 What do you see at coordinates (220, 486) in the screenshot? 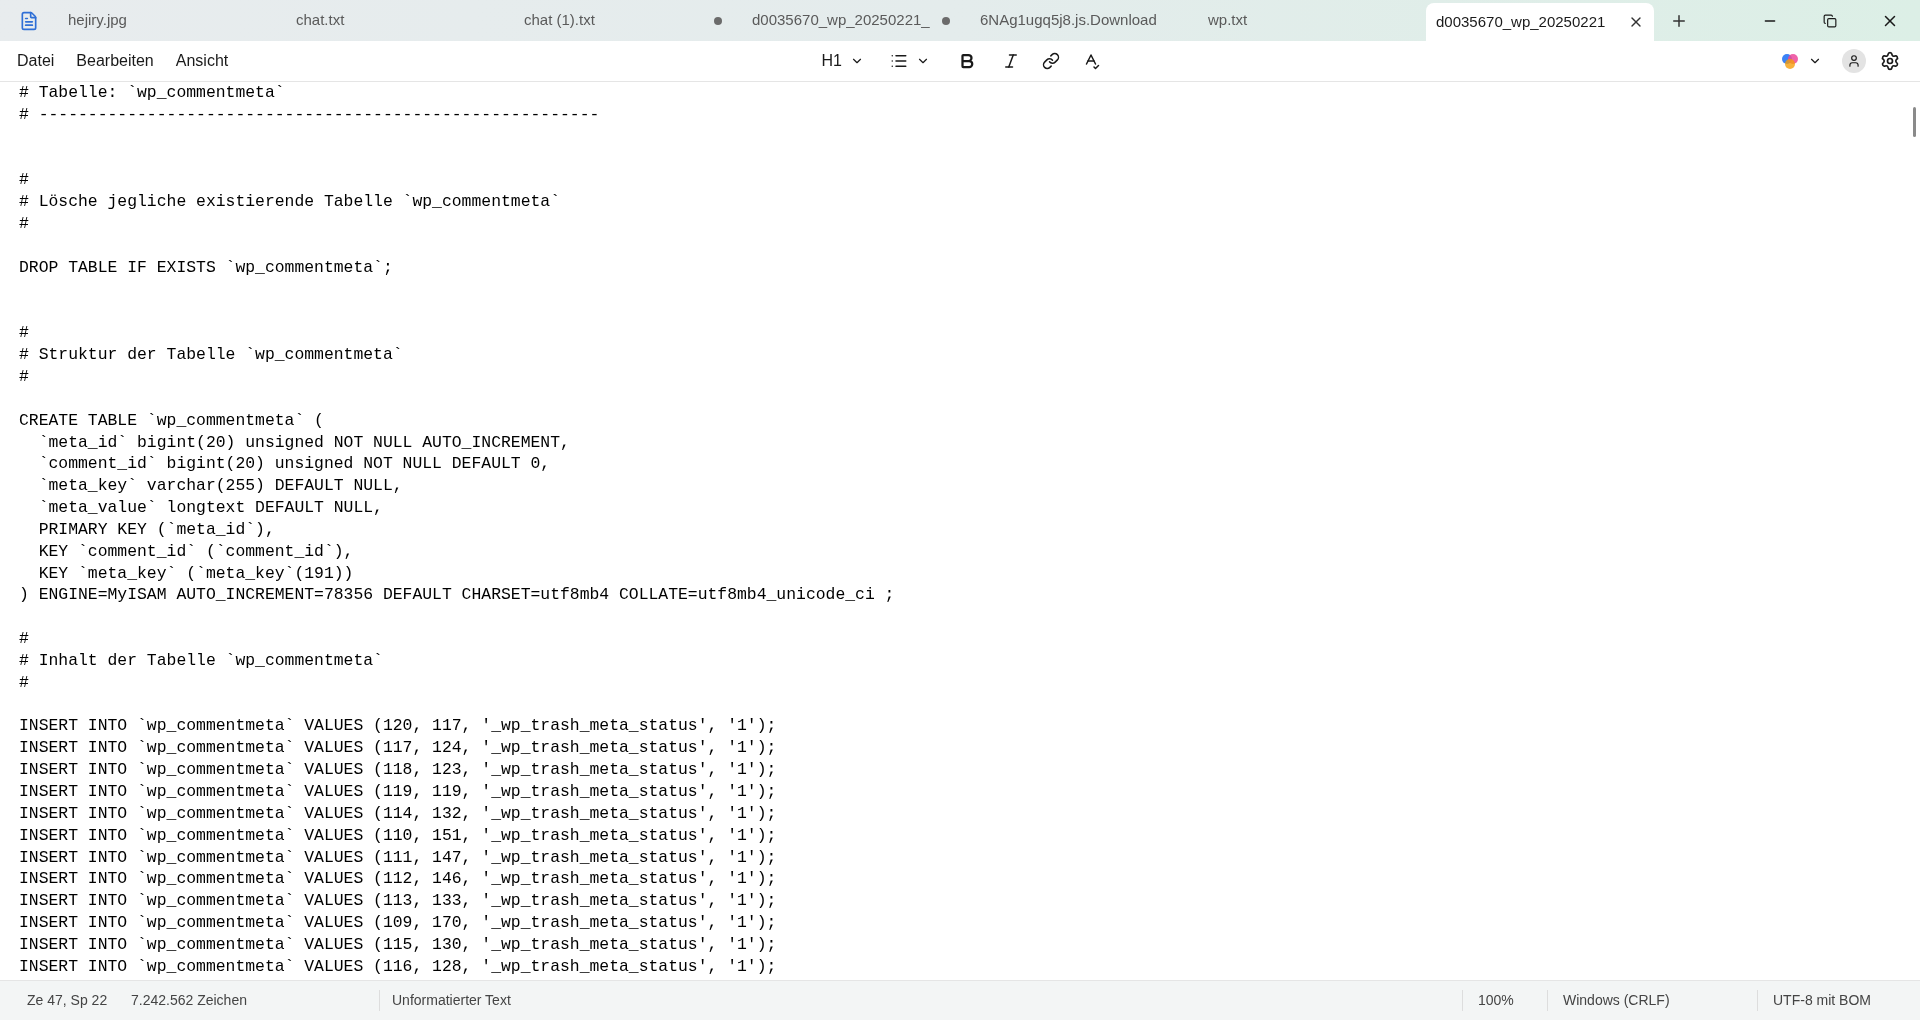
I see `code-line: `meta_key` varchar(255) DEFAULT NULL,` at bounding box center [220, 486].